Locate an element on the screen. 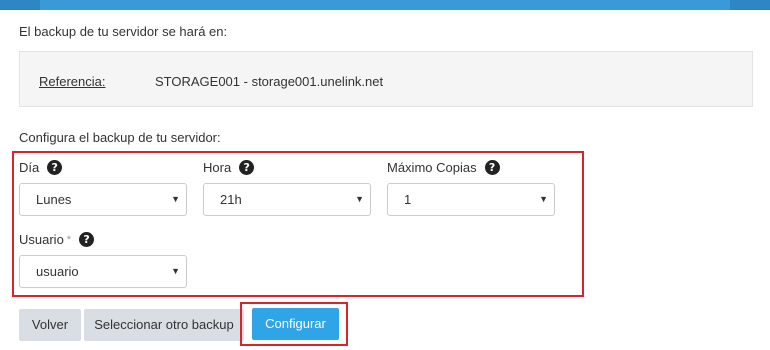  seleccionar-otro-backup-button: Seleccionar otro backup is located at coordinates (164, 325).